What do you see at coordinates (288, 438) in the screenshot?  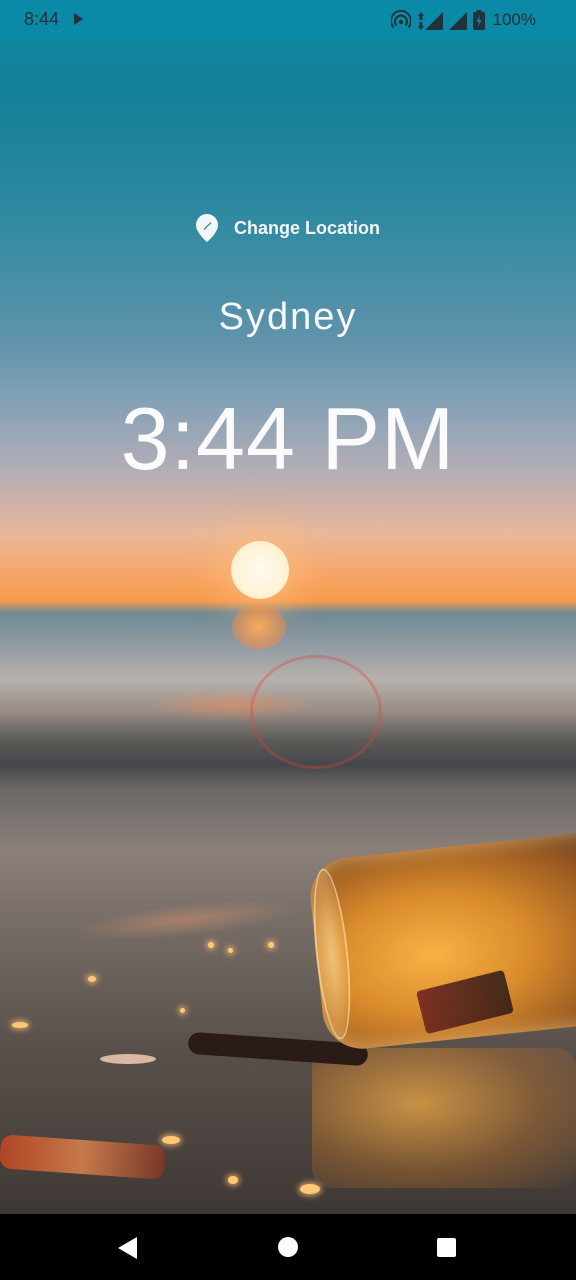 I see `current-time: 3:44 PM` at bounding box center [288, 438].